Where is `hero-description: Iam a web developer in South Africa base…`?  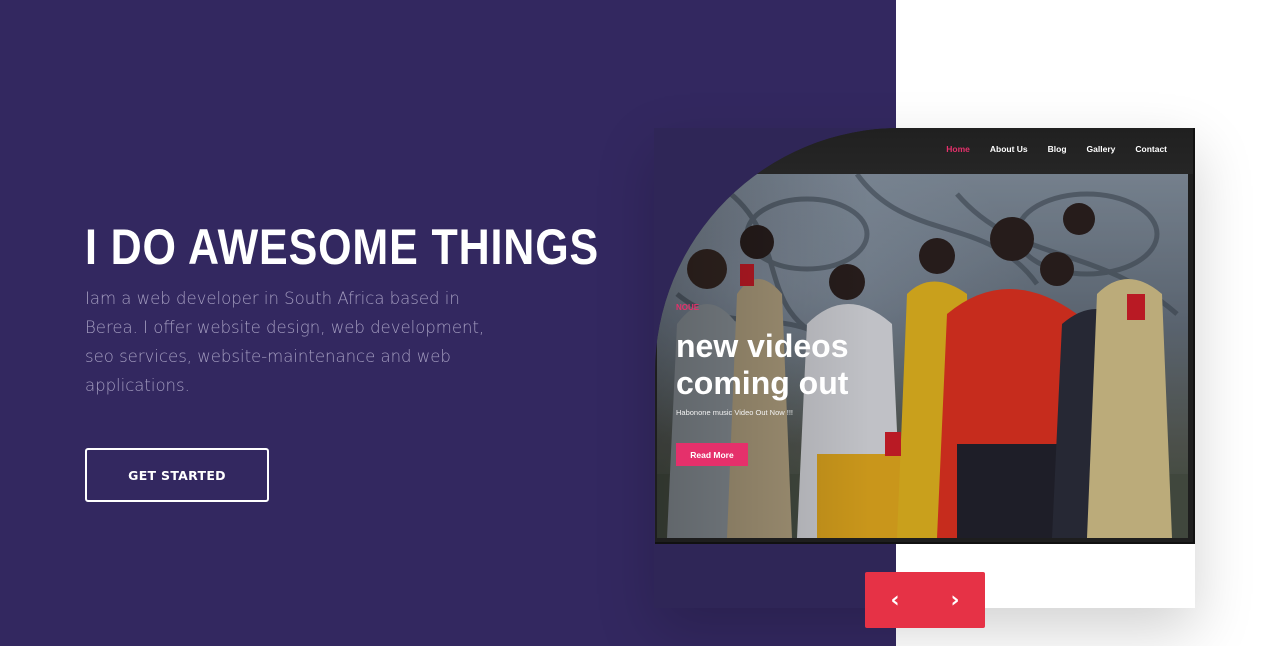
hero-description: Iam a web developer in South Africa base… is located at coordinates (285, 342).